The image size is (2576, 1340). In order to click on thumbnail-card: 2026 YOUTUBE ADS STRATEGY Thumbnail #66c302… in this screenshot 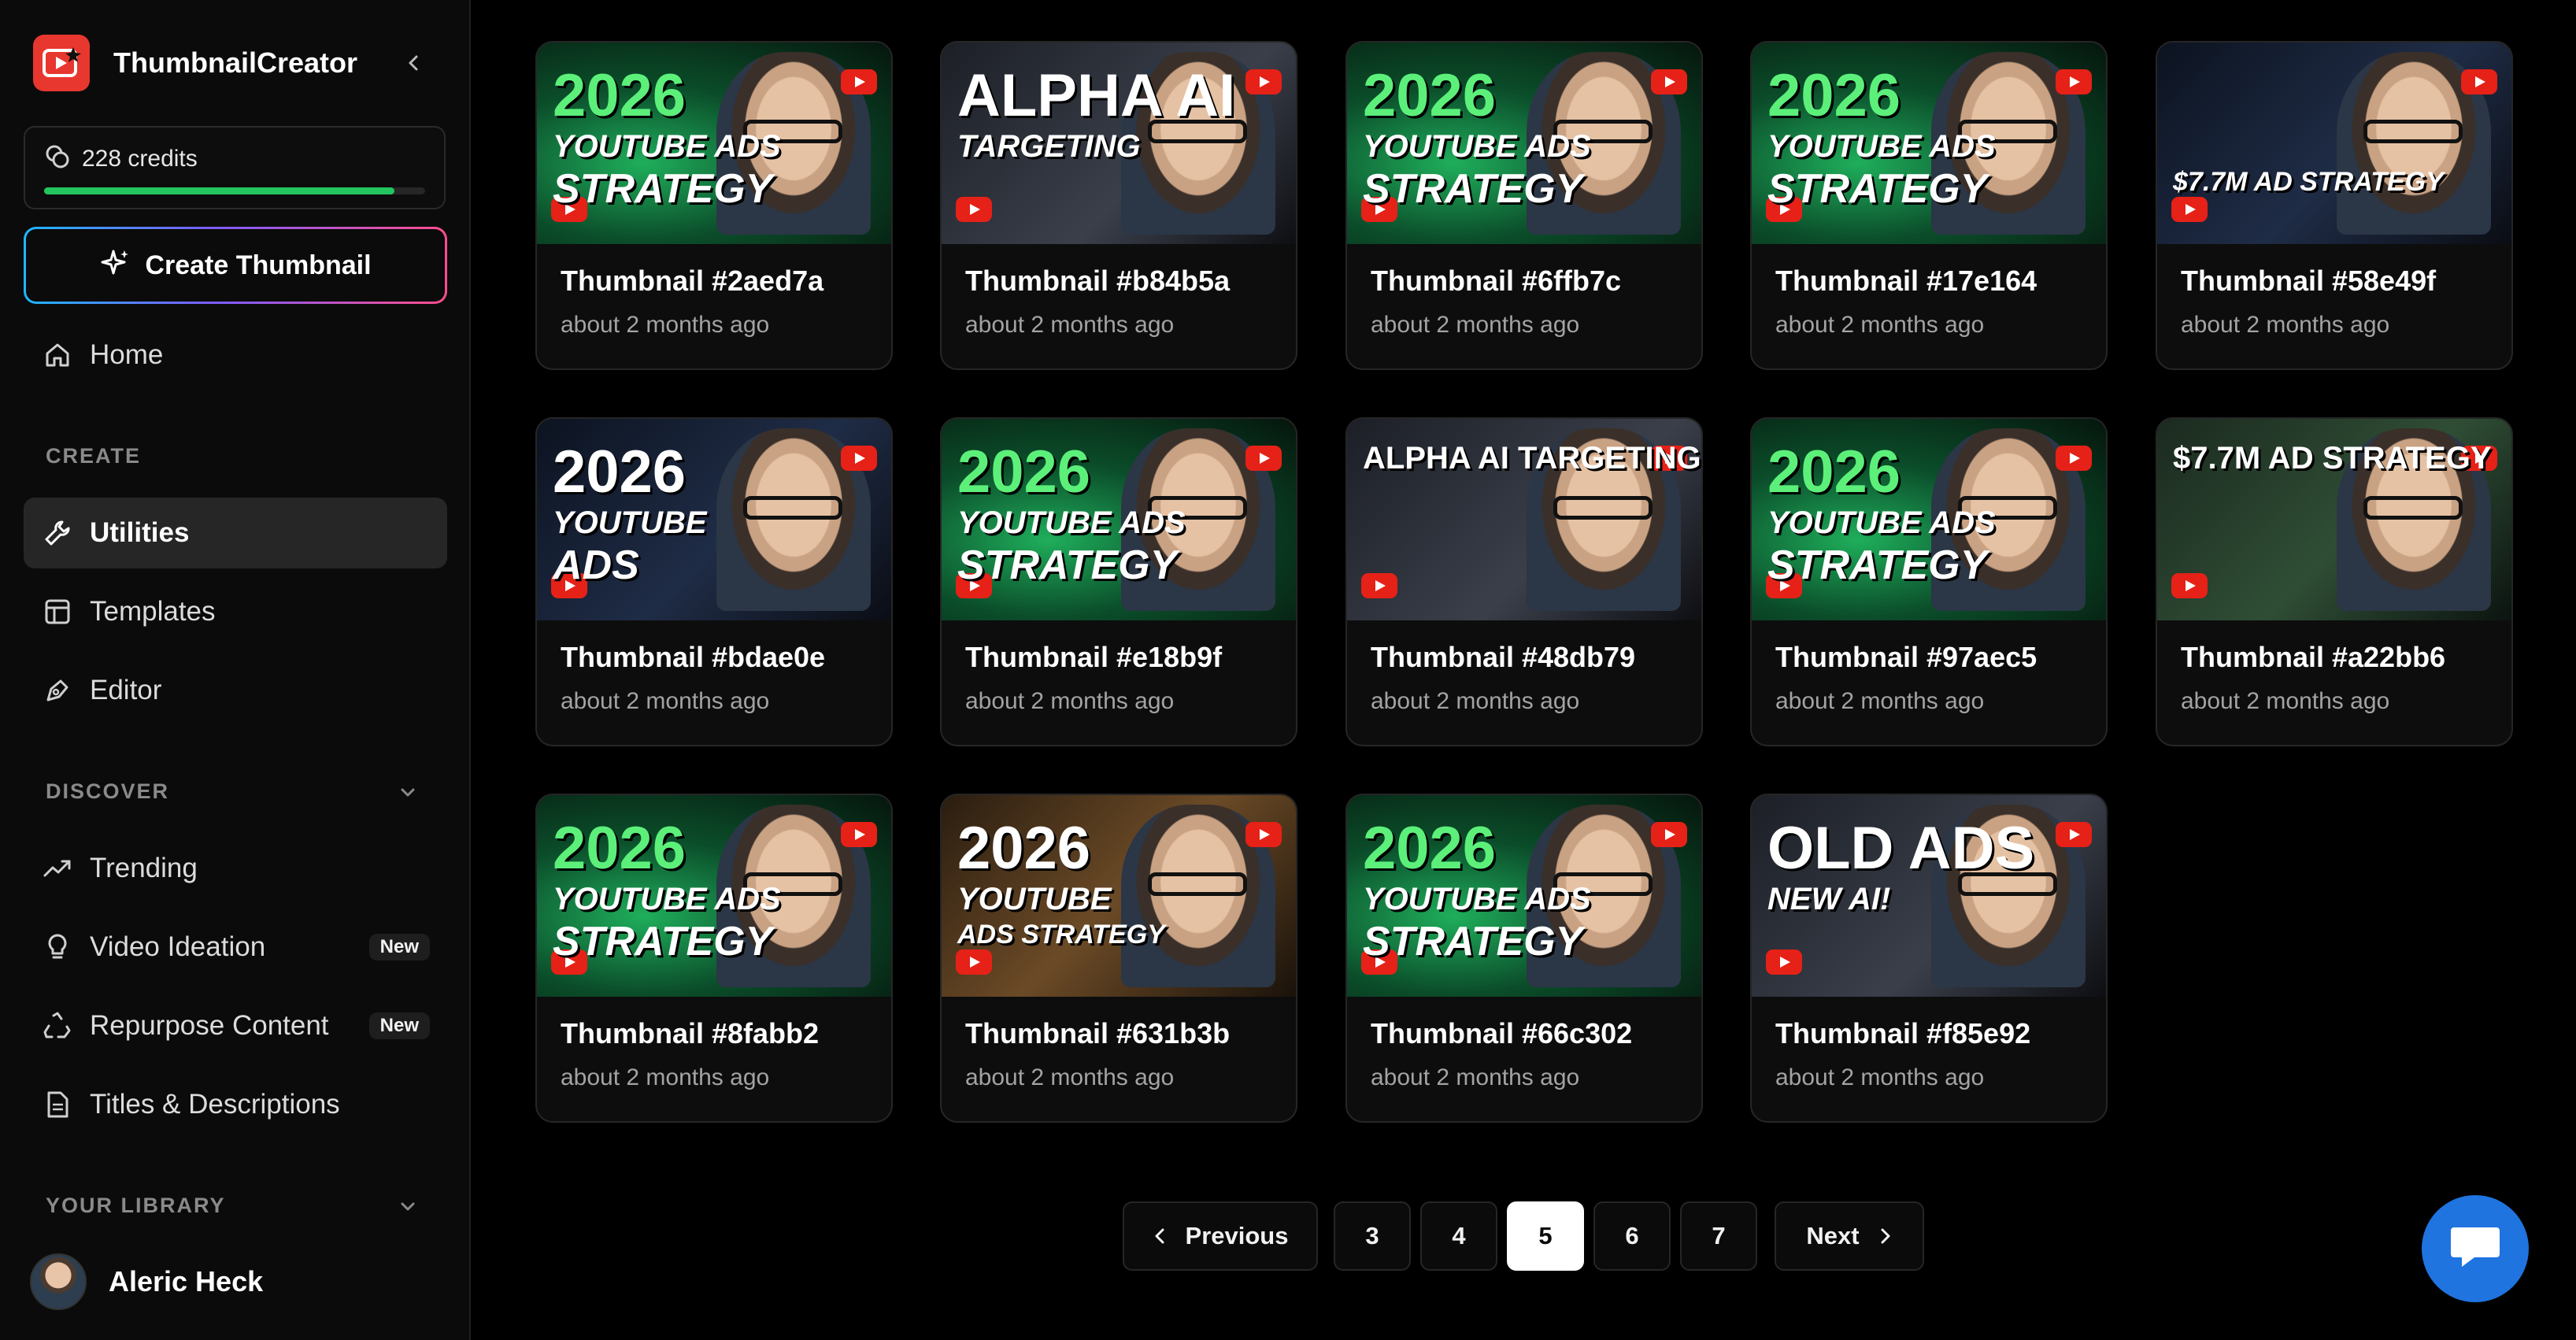, I will do `click(1524, 958)`.